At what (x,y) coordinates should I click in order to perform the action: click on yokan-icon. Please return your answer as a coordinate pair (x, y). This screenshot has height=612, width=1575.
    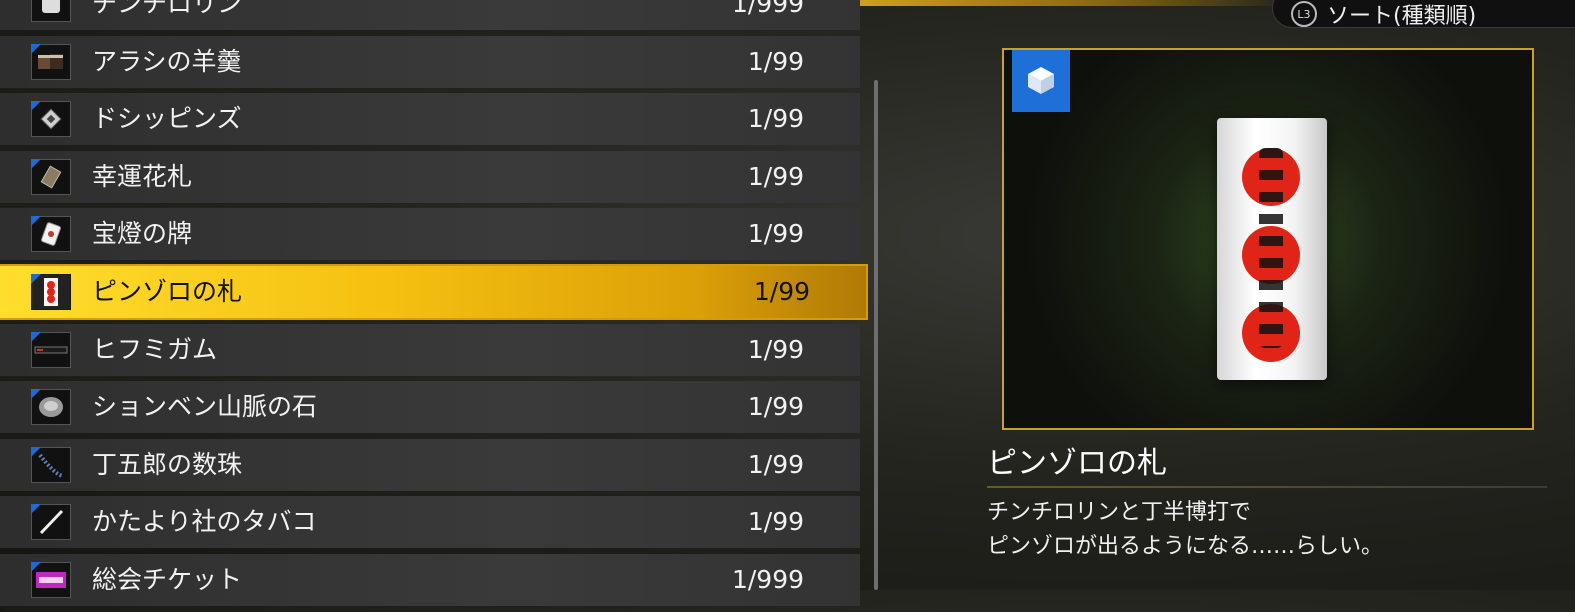
    Looking at the image, I should click on (51, 61).